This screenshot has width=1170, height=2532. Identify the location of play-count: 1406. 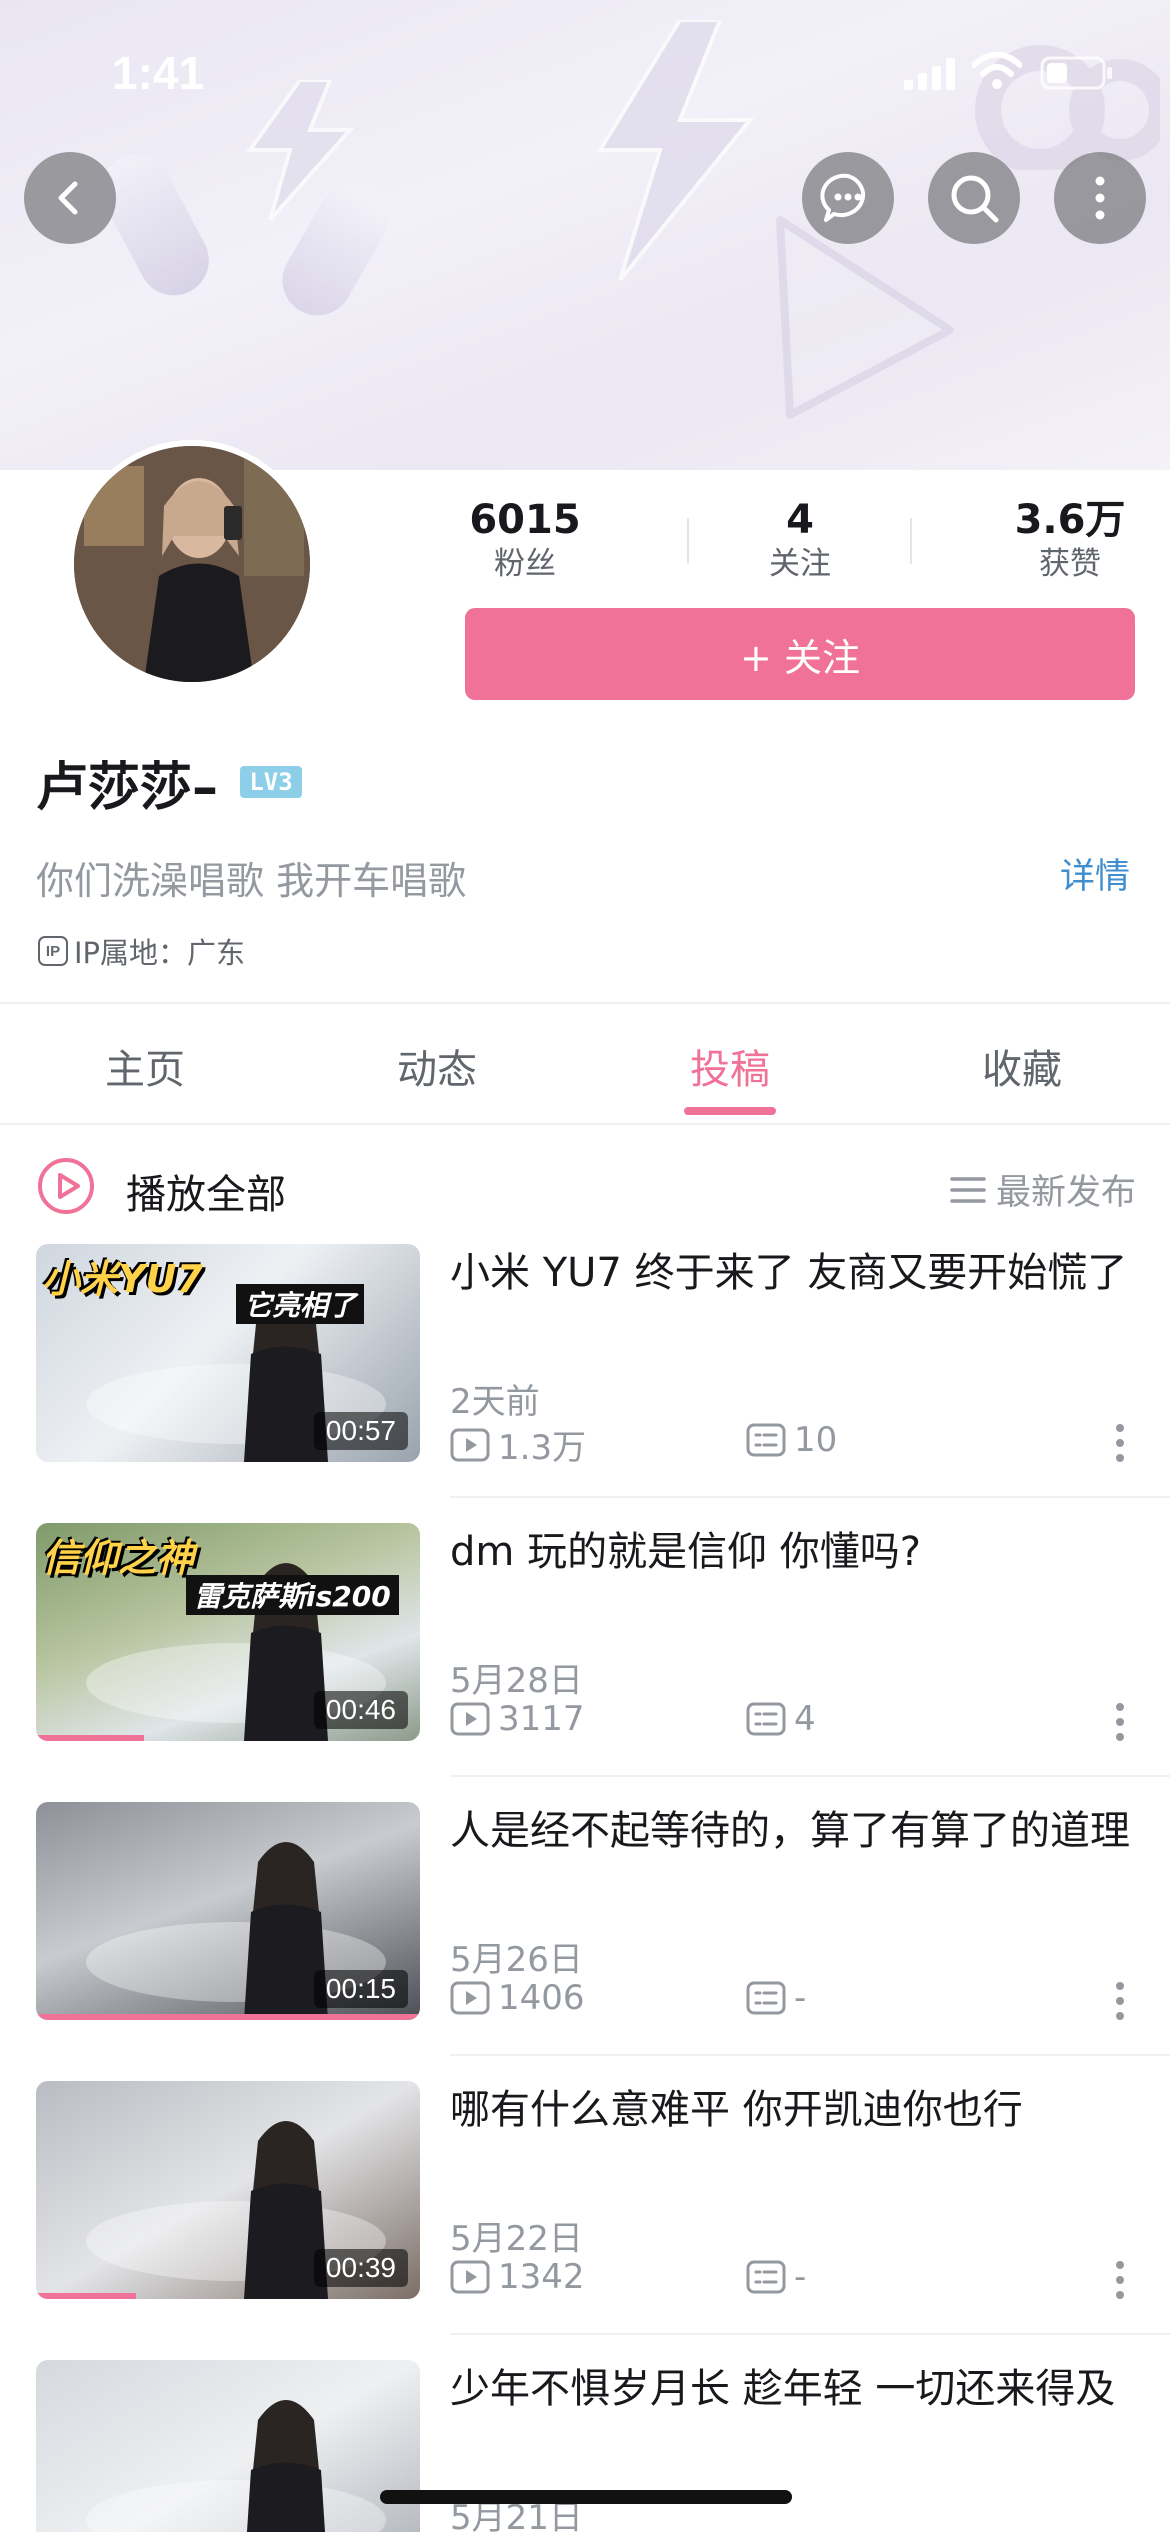
(517, 1998).